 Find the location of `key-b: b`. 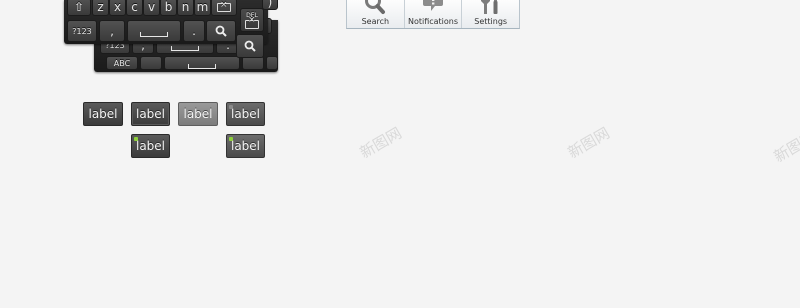

key-b: b is located at coordinates (168, 8).